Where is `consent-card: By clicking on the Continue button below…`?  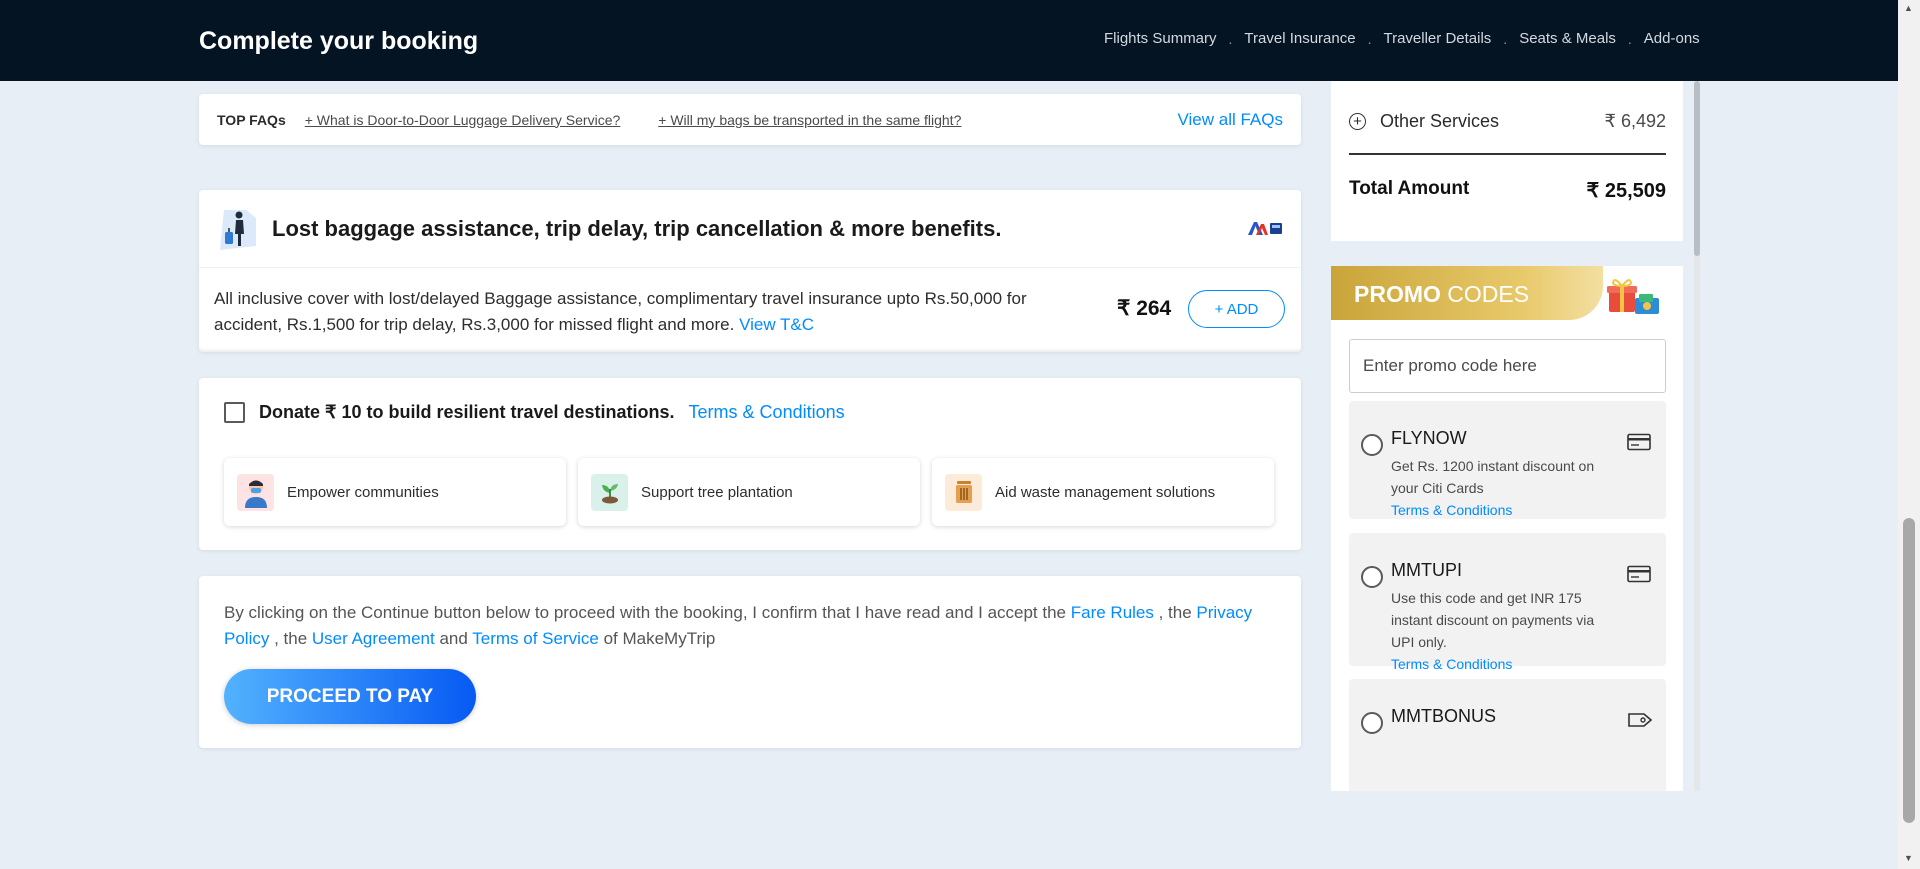
consent-card: By clicking on the Continue button below… is located at coordinates (750, 662).